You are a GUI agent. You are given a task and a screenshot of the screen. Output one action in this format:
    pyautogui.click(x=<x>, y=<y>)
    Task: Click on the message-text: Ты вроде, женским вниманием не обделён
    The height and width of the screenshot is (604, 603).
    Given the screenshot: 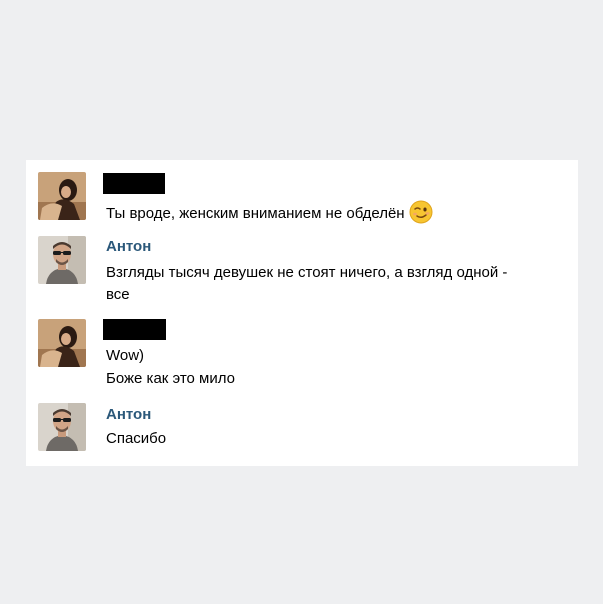 What is the action you would take?
    pyautogui.click(x=269, y=212)
    